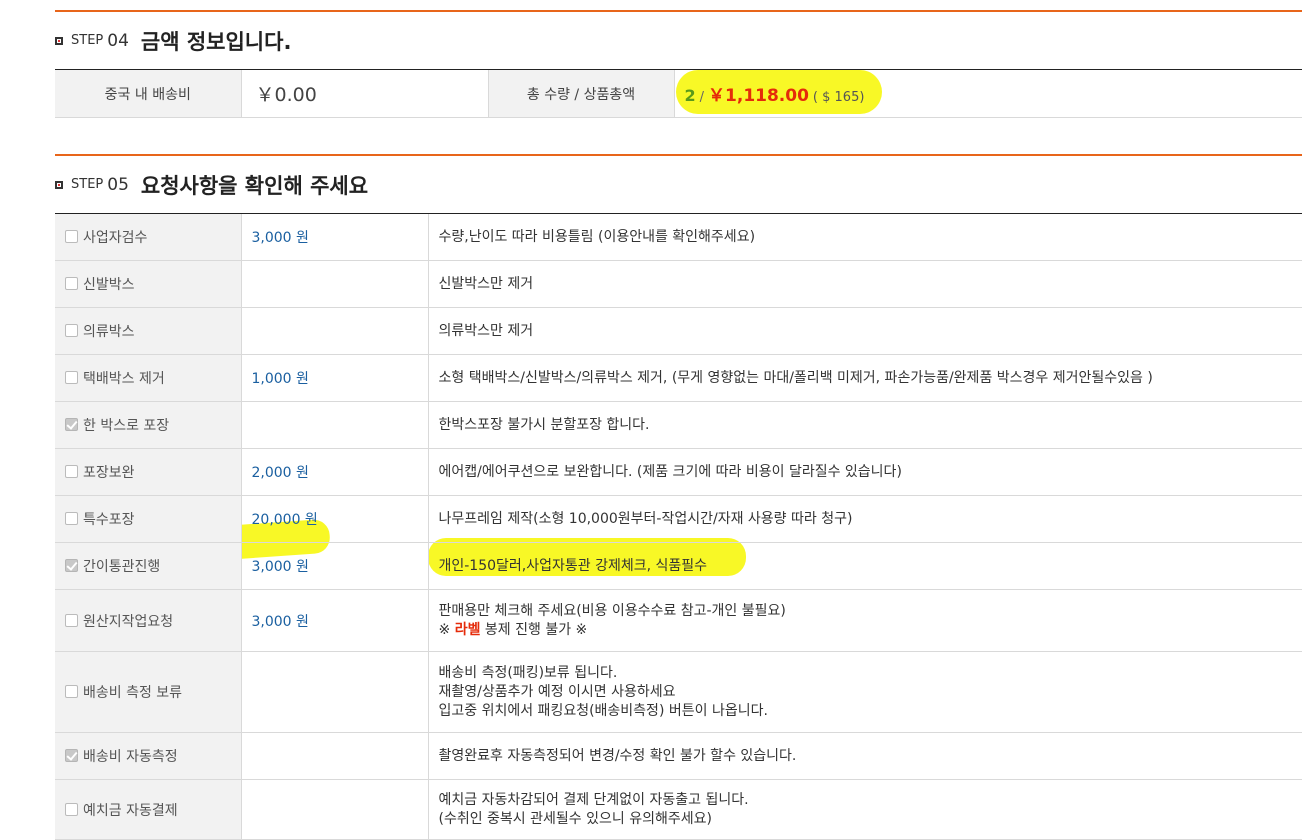 Image resolution: width=1302 pixels, height=840 pixels. Describe the element at coordinates (865, 519) in the screenshot. I see `request-description: 나무프레임 제작(소형 10,000원부터-작업시간/자재 사용량 따라 청구)` at that location.